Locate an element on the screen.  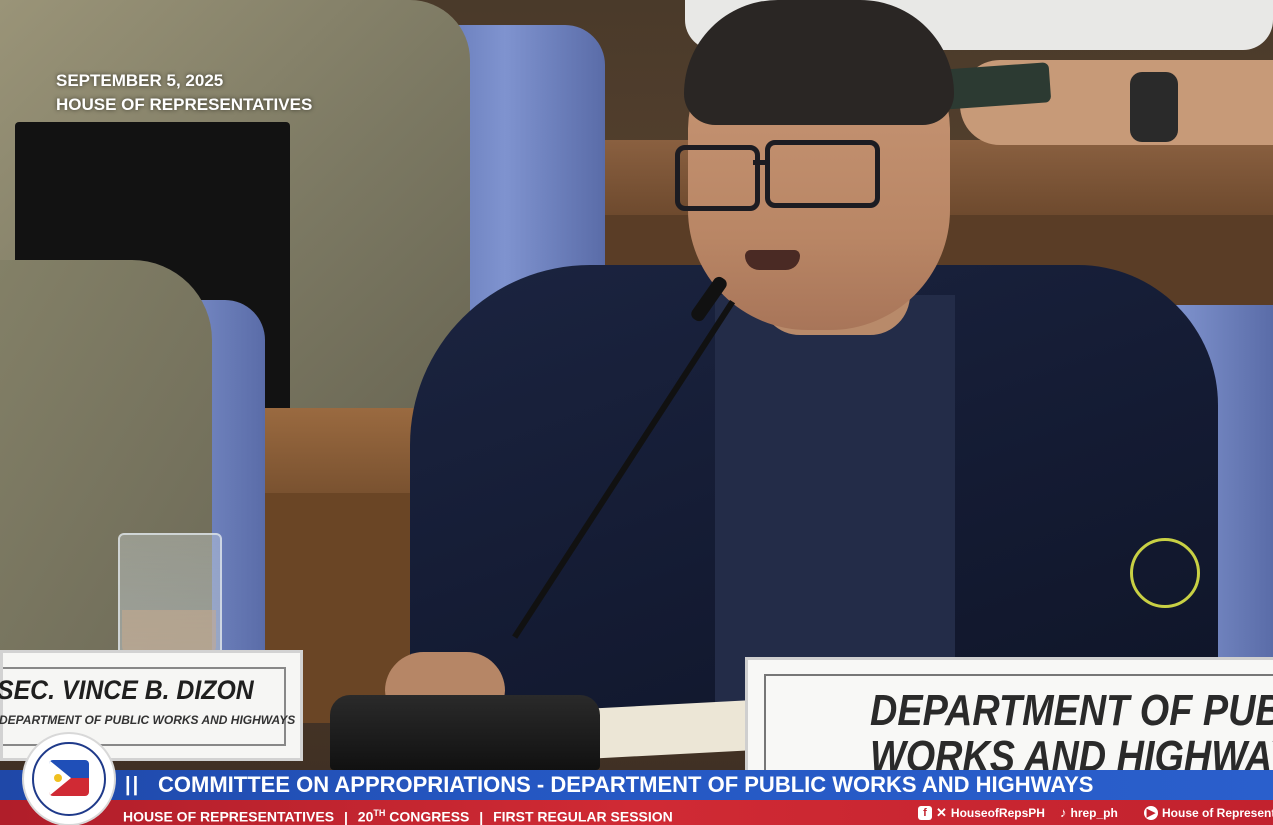
social-youtube: ▶ House of Representa is located at coordinates (1208, 813).